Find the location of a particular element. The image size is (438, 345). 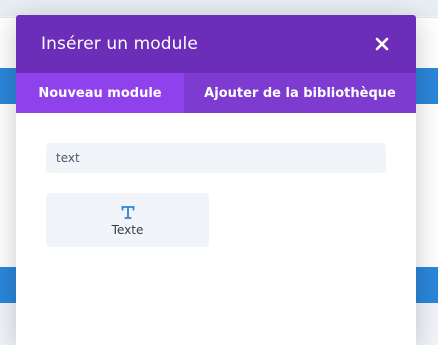

tab-add-from-library: Ajouter de la bibliothèque is located at coordinates (300, 93).